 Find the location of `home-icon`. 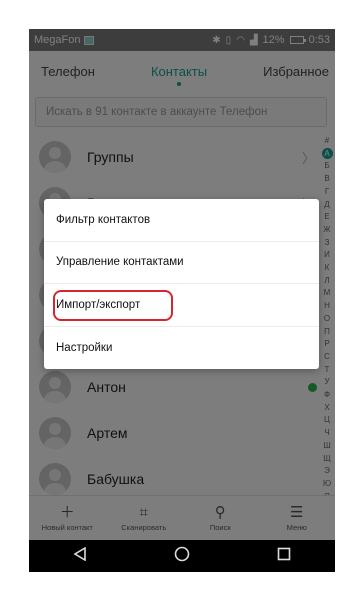

home-icon is located at coordinates (182, 556).